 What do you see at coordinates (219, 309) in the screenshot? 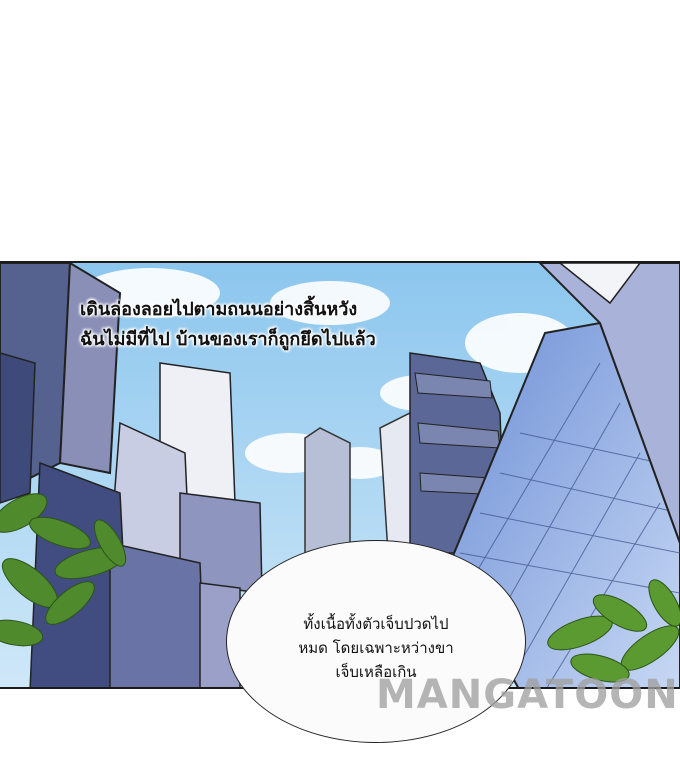
I see `narration-line-1: เดินล่องลอยไปตามถนนอย่างสิ้นหวัง` at bounding box center [219, 309].